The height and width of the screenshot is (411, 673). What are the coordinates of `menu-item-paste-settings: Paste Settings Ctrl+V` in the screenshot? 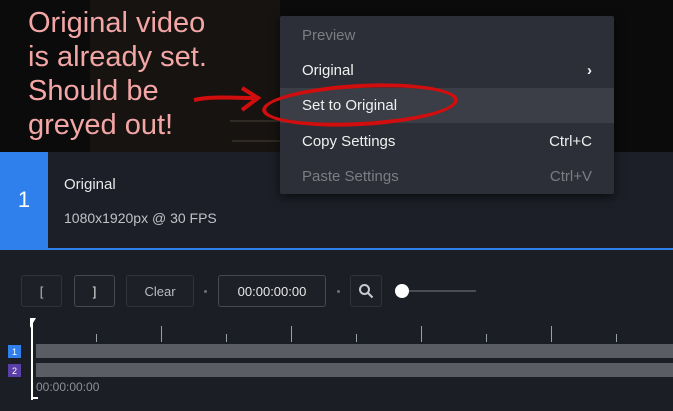 It's located at (447, 176).